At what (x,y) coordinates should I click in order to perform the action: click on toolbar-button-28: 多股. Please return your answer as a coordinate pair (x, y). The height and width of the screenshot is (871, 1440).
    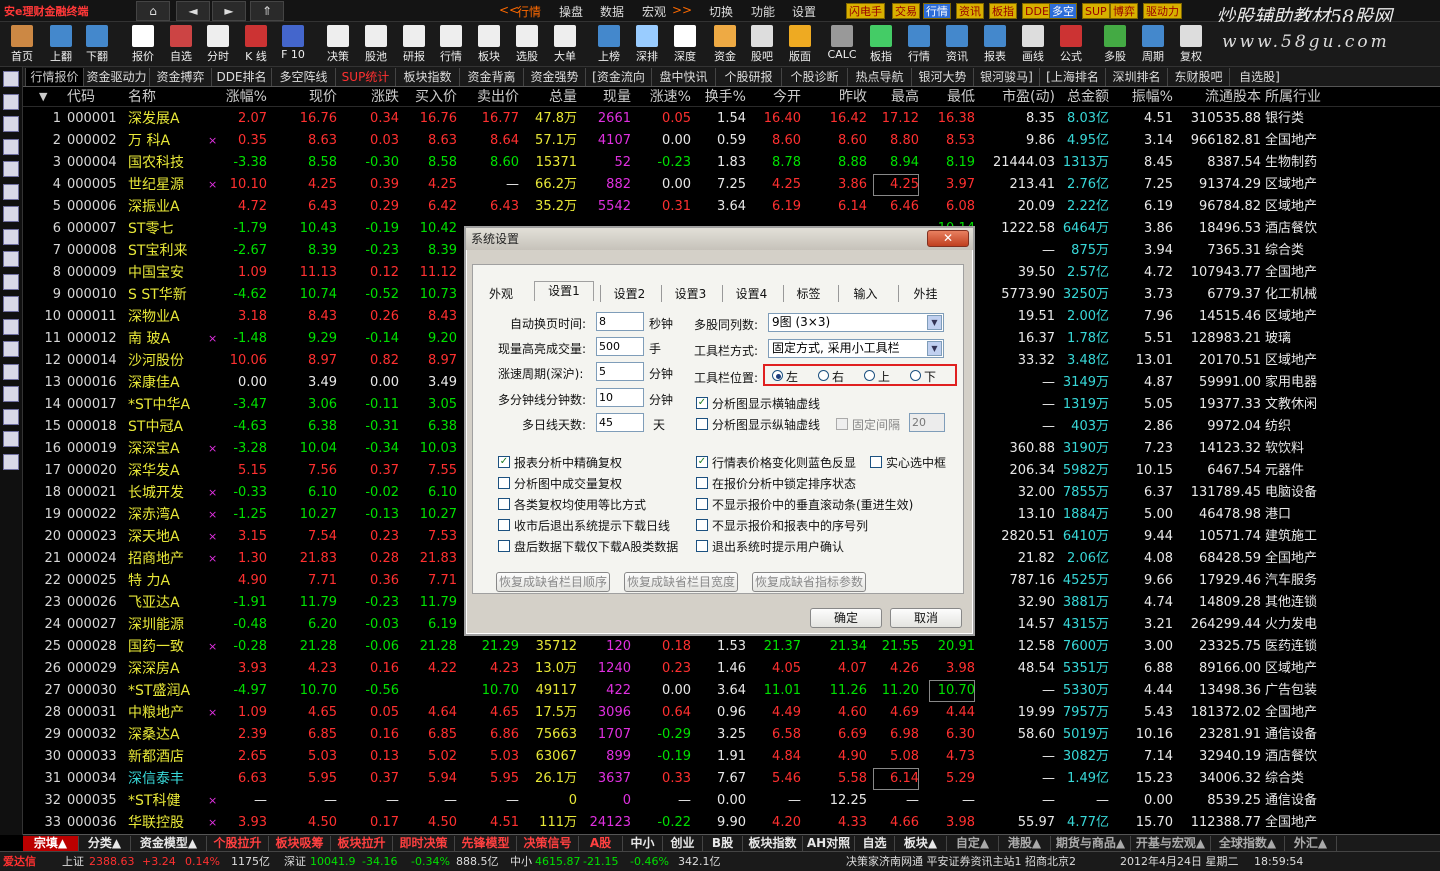
    Looking at the image, I should click on (1115, 45).